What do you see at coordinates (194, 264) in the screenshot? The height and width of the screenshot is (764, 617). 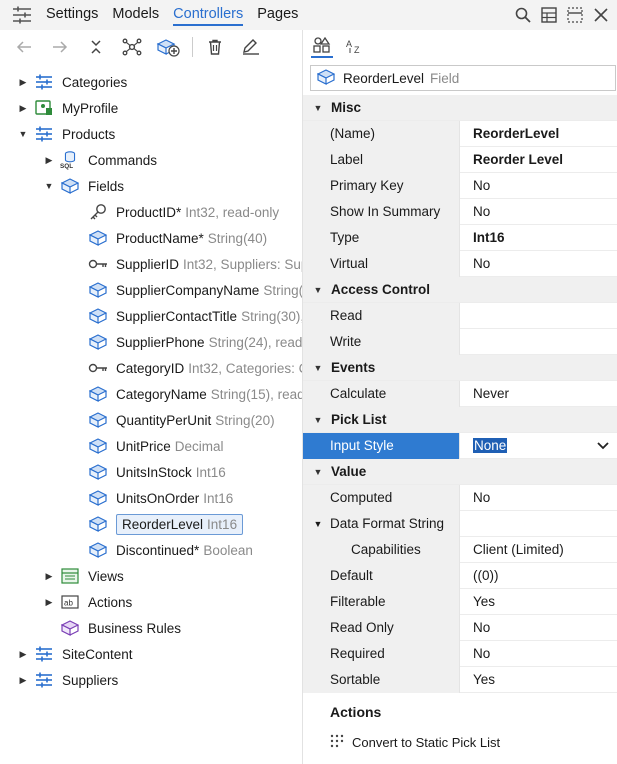 I see `tree-node: SupplierID Int32, Suppliers: Supp` at bounding box center [194, 264].